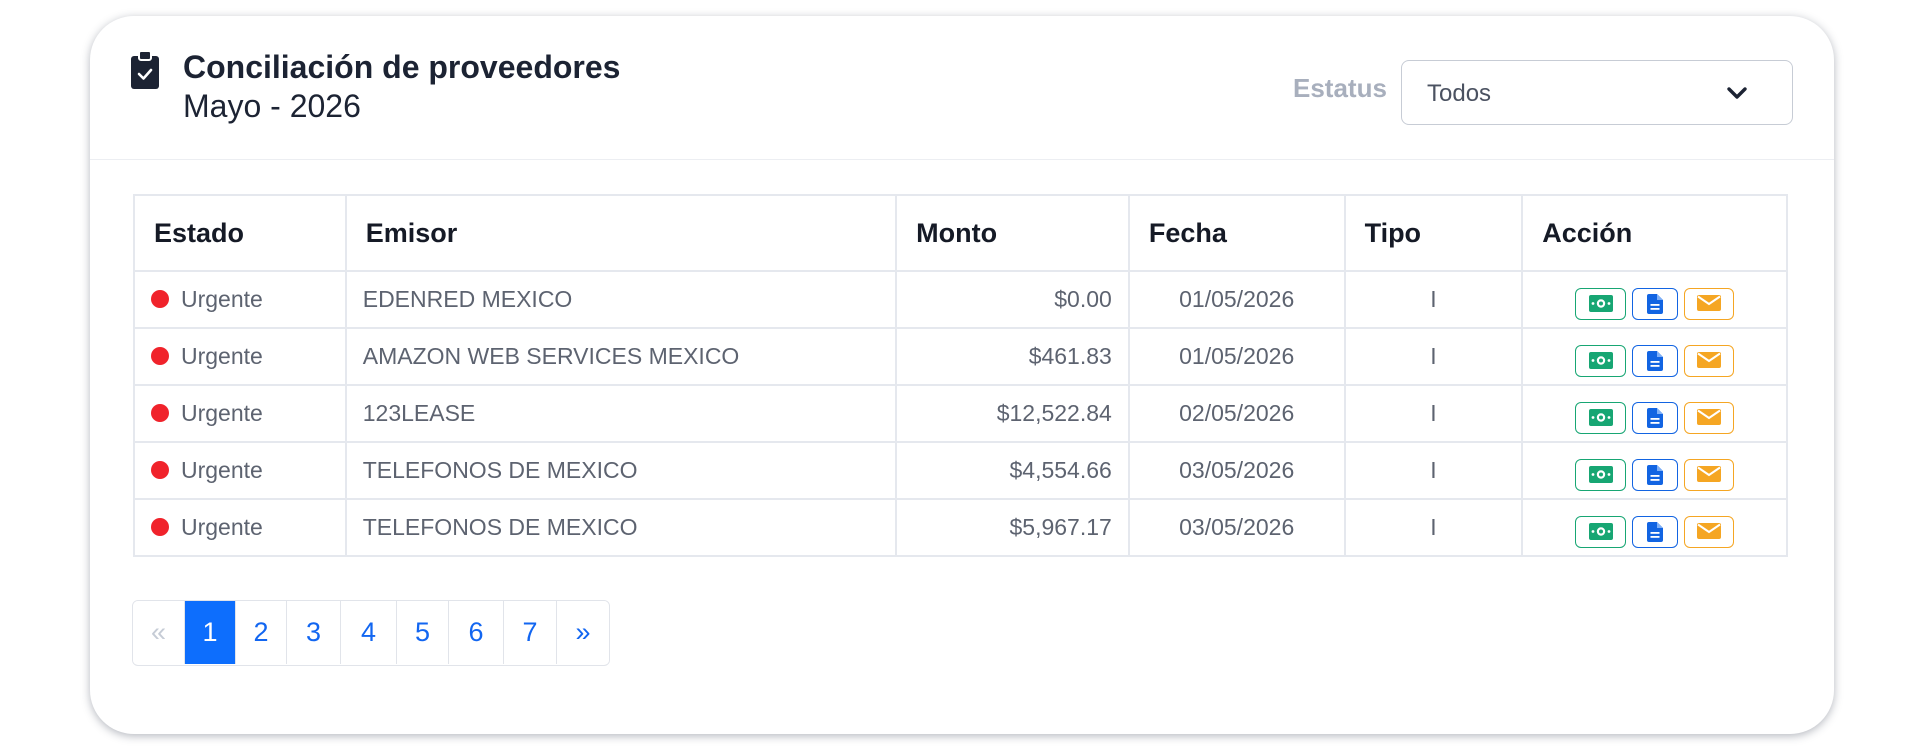 The width and height of the screenshot is (1921, 750). What do you see at coordinates (1433, 233) in the screenshot?
I see `column-header-tipo: Tipo` at bounding box center [1433, 233].